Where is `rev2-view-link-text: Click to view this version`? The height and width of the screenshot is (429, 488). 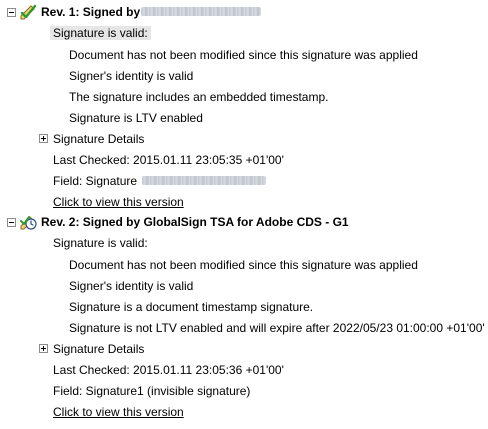 rev2-view-link-text: Click to view this version is located at coordinates (118, 412).